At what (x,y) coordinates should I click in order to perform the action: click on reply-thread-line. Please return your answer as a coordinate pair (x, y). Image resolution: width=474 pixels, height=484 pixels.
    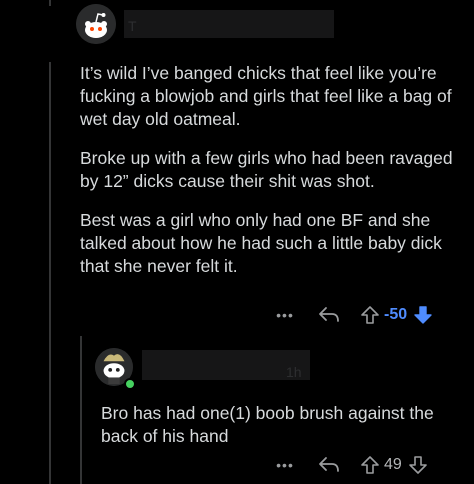
    Looking at the image, I should click on (81, 410).